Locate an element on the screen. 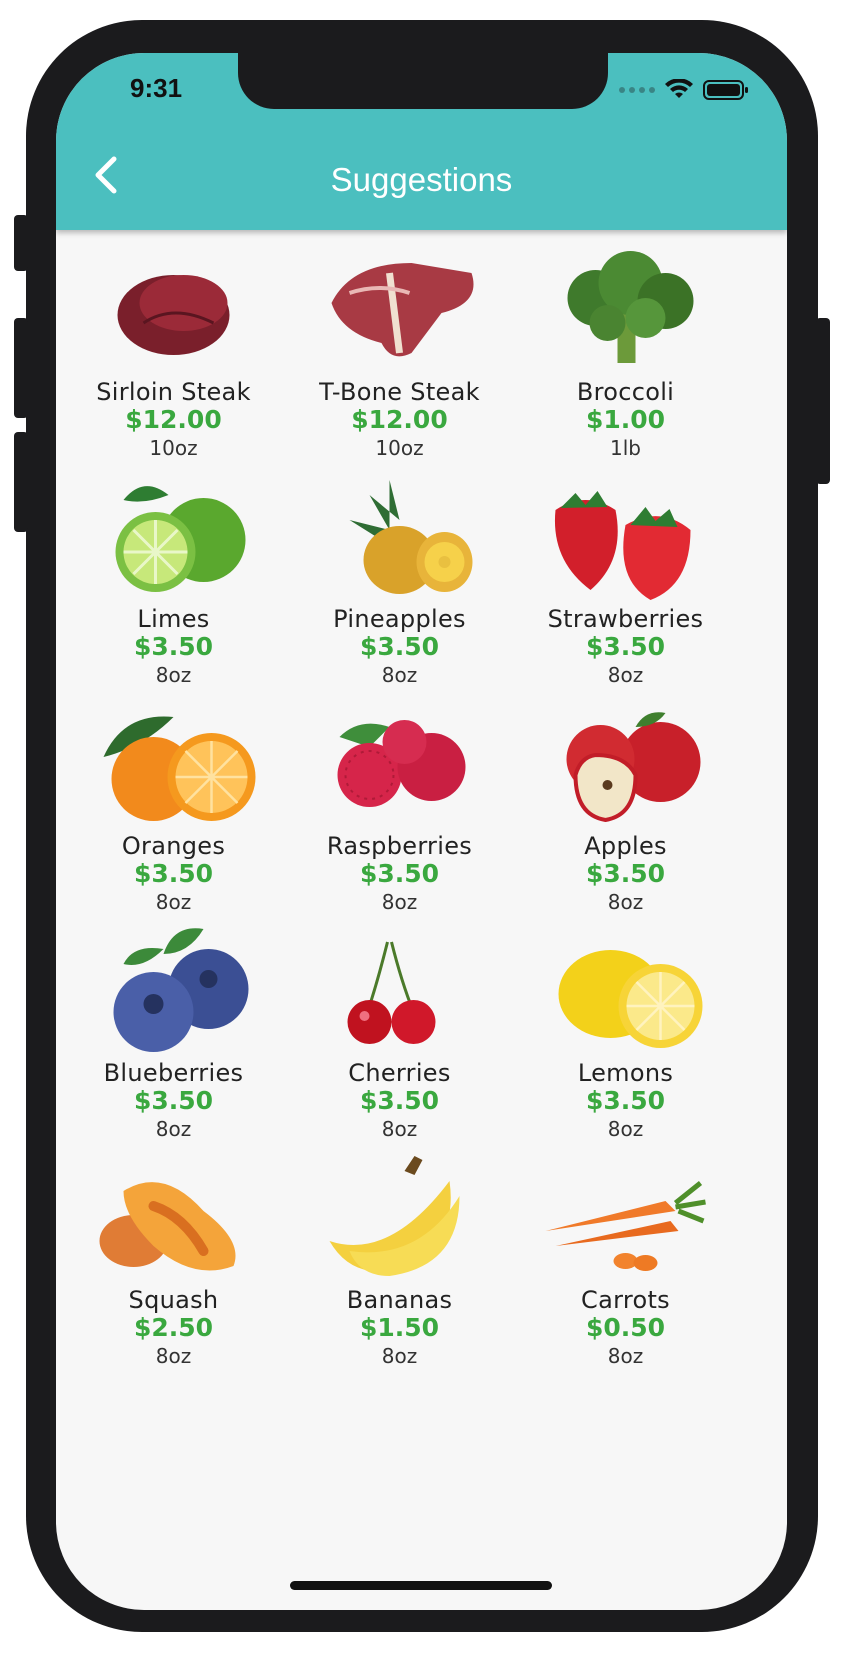  product-card: Sirloin Steak $12.00 10oz is located at coordinates (175, 363).